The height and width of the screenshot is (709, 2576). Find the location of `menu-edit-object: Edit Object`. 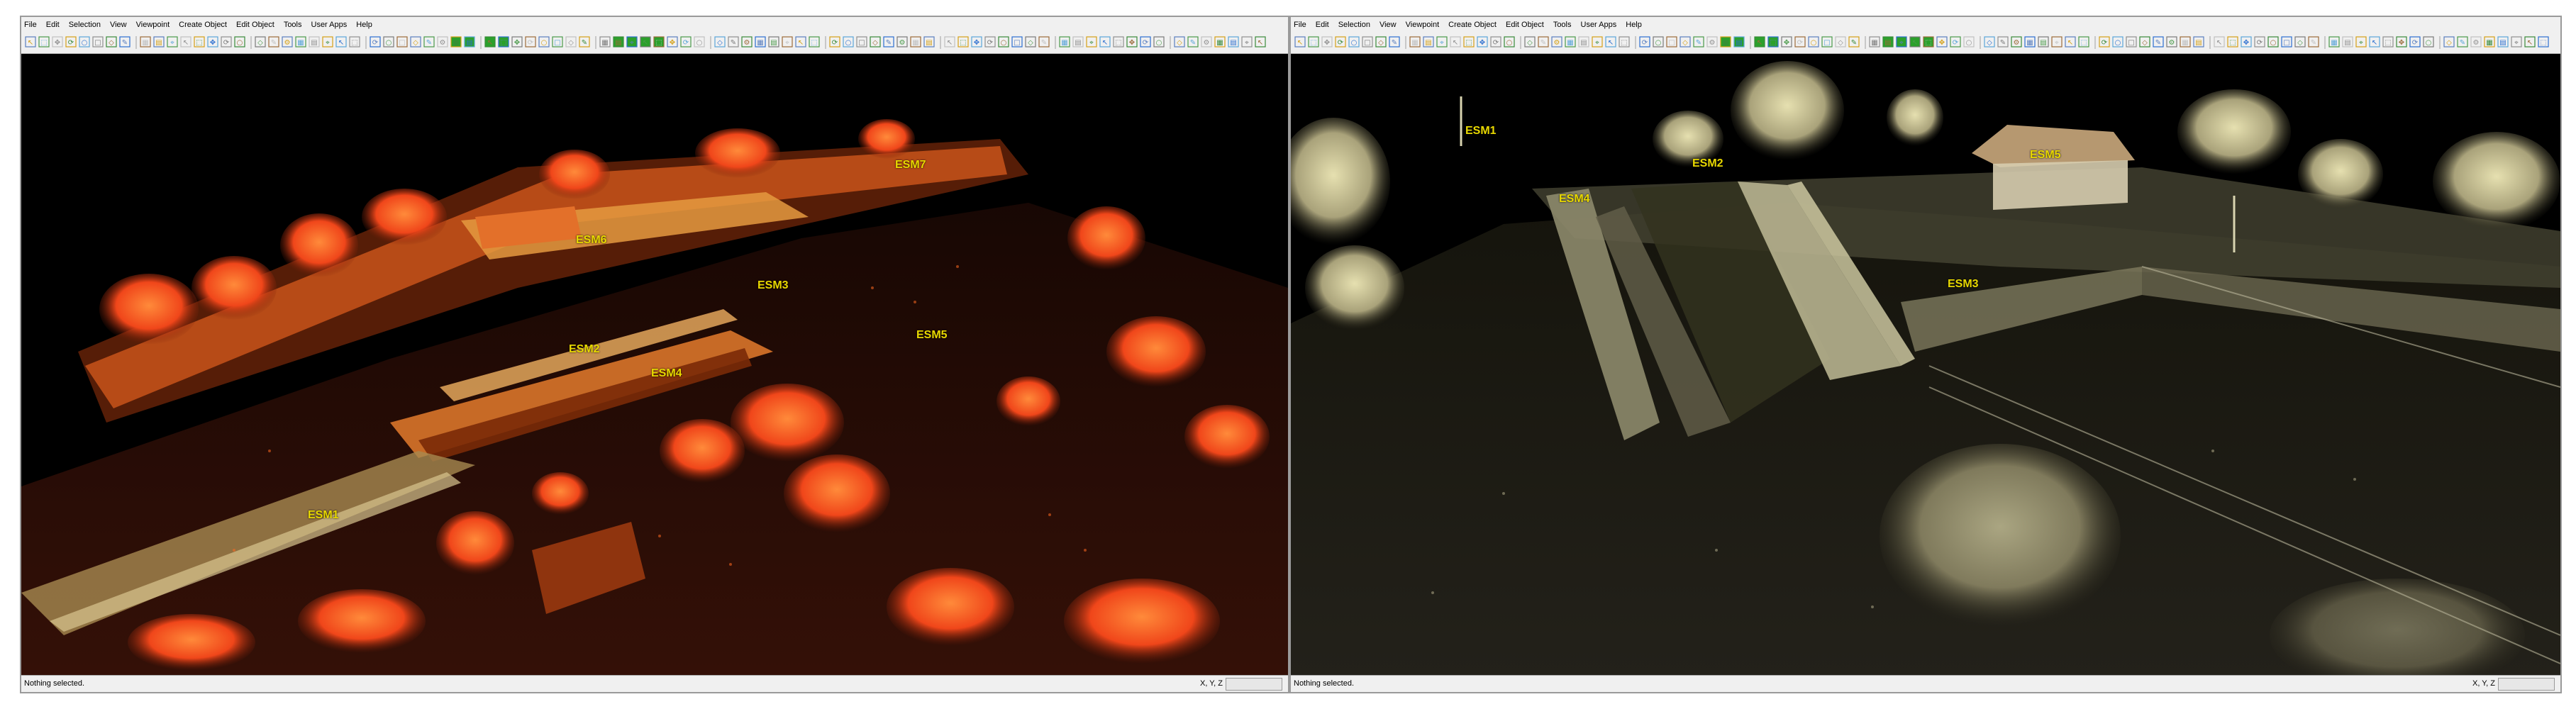

menu-edit-object: Edit Object is located at coordinates (255, 25).